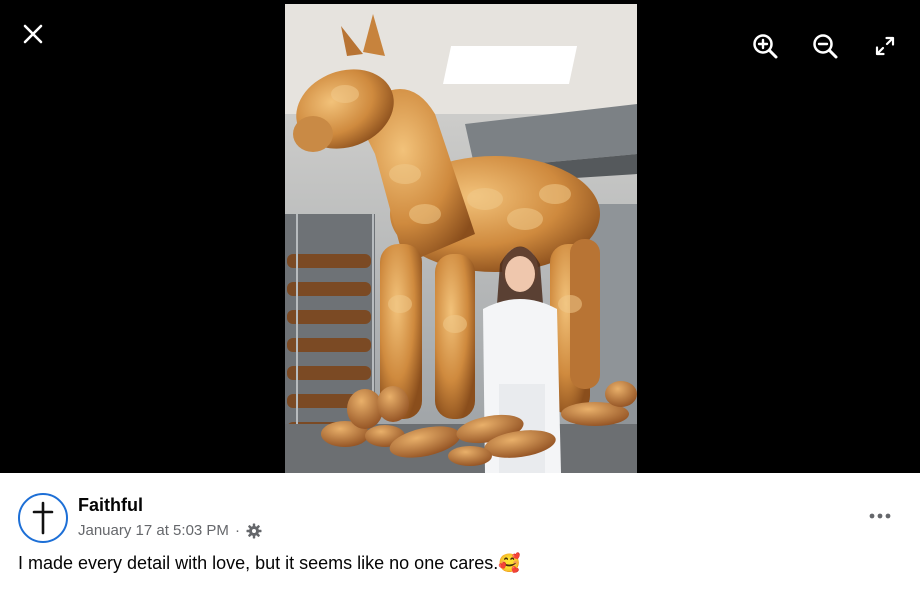 The height and width of the screenshot is (595, 920). I want to click on cross-icon, so click(43, 518).